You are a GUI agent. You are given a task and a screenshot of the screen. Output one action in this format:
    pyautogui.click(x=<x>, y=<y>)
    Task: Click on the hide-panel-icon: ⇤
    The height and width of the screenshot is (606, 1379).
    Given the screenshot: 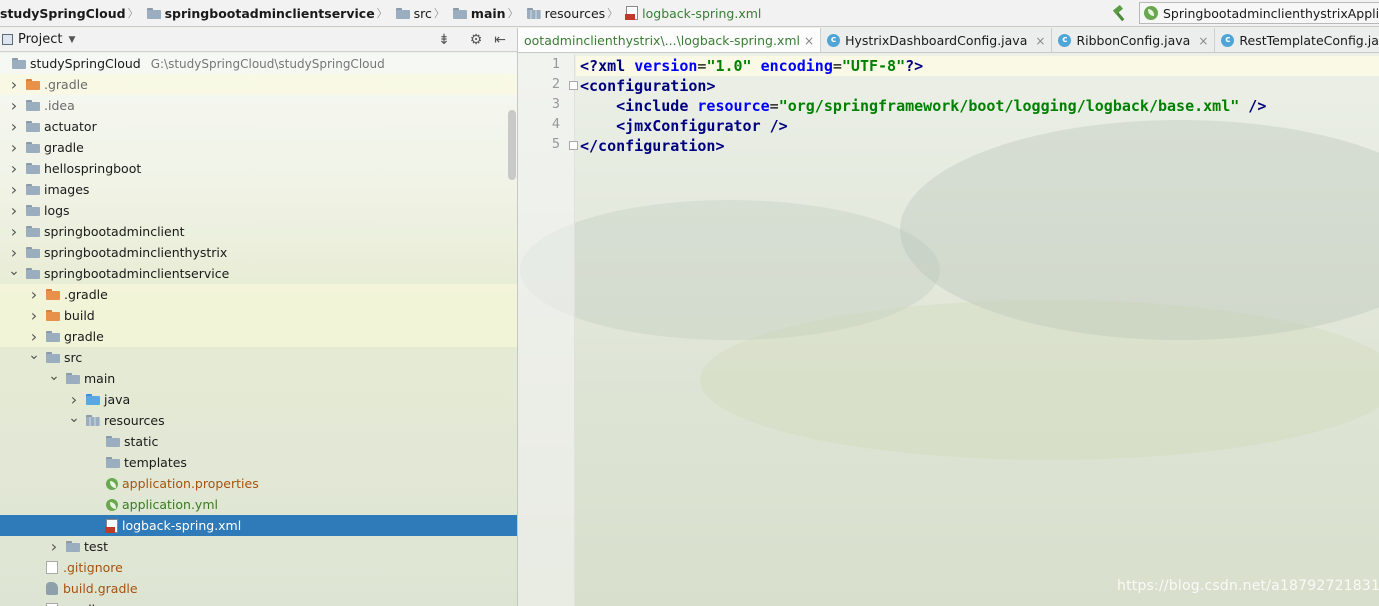 What is the action you would take?
    pyautogui.click(x=500, y=40)
    